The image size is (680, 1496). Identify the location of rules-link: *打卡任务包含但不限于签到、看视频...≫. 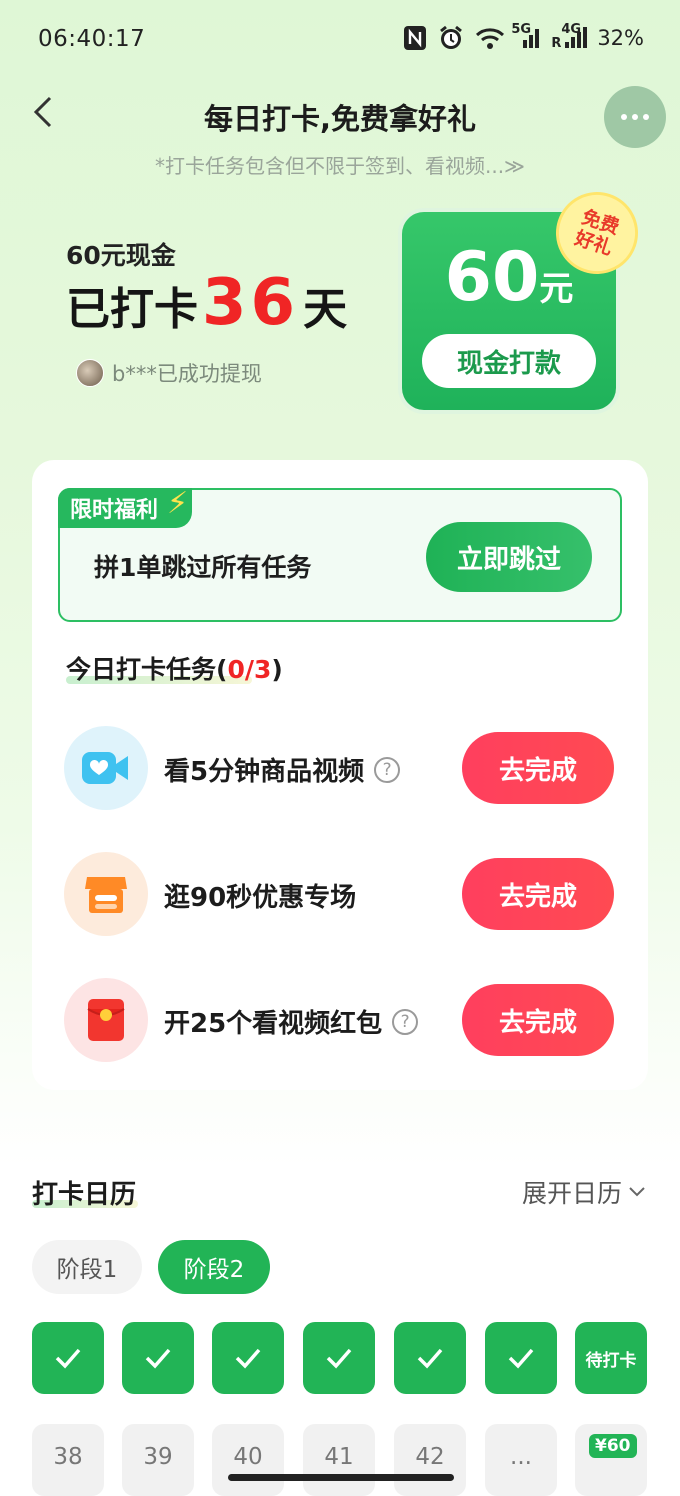
(340, 164).